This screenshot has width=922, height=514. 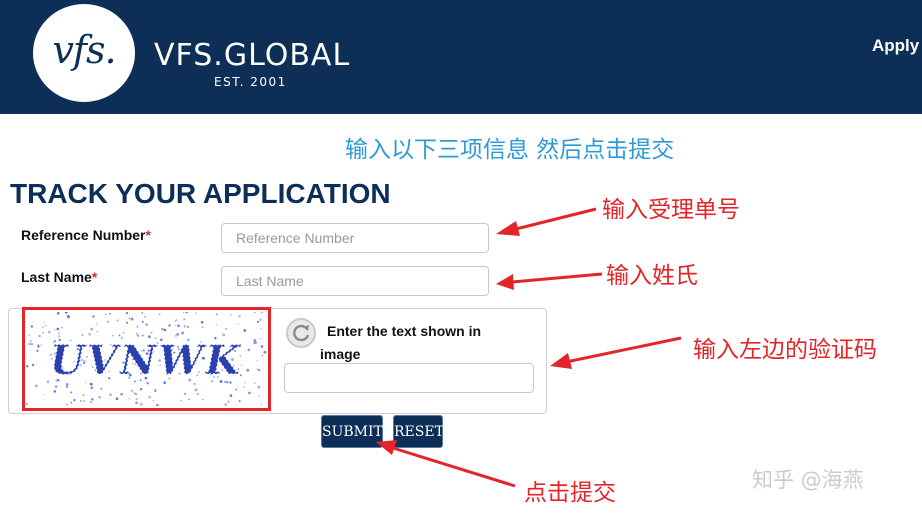 I want to click on watermark: 知乎 @海燕, so click(x=808, y=480).